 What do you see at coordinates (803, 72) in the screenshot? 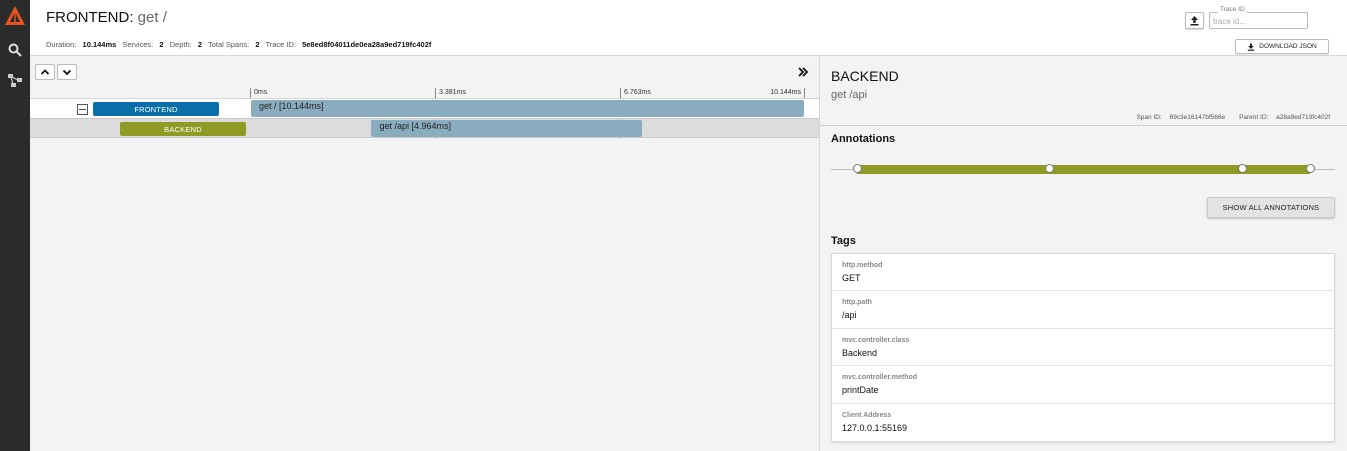
I see `double-chevron-right-icon` at bounding box center [803, 72].